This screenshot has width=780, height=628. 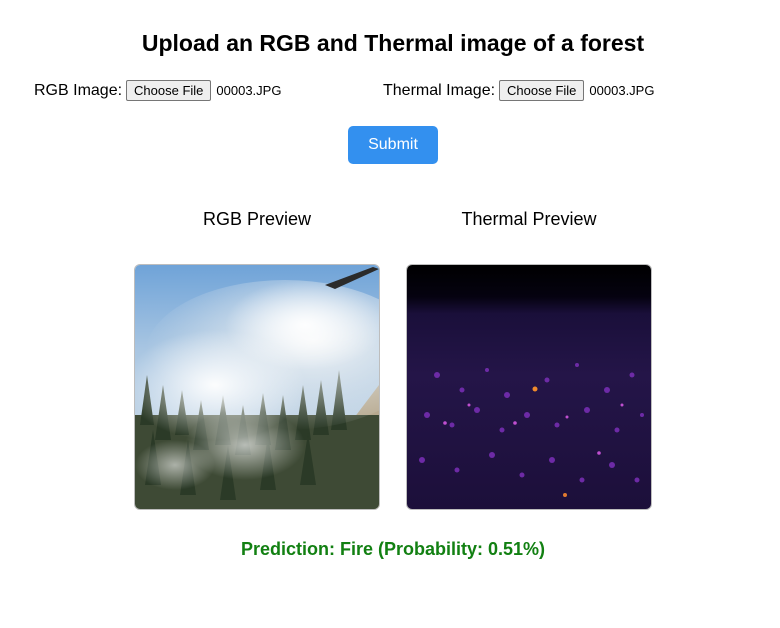 I want to click on thermal-file-name: 00003.JPG, so click(x=622, y=90).